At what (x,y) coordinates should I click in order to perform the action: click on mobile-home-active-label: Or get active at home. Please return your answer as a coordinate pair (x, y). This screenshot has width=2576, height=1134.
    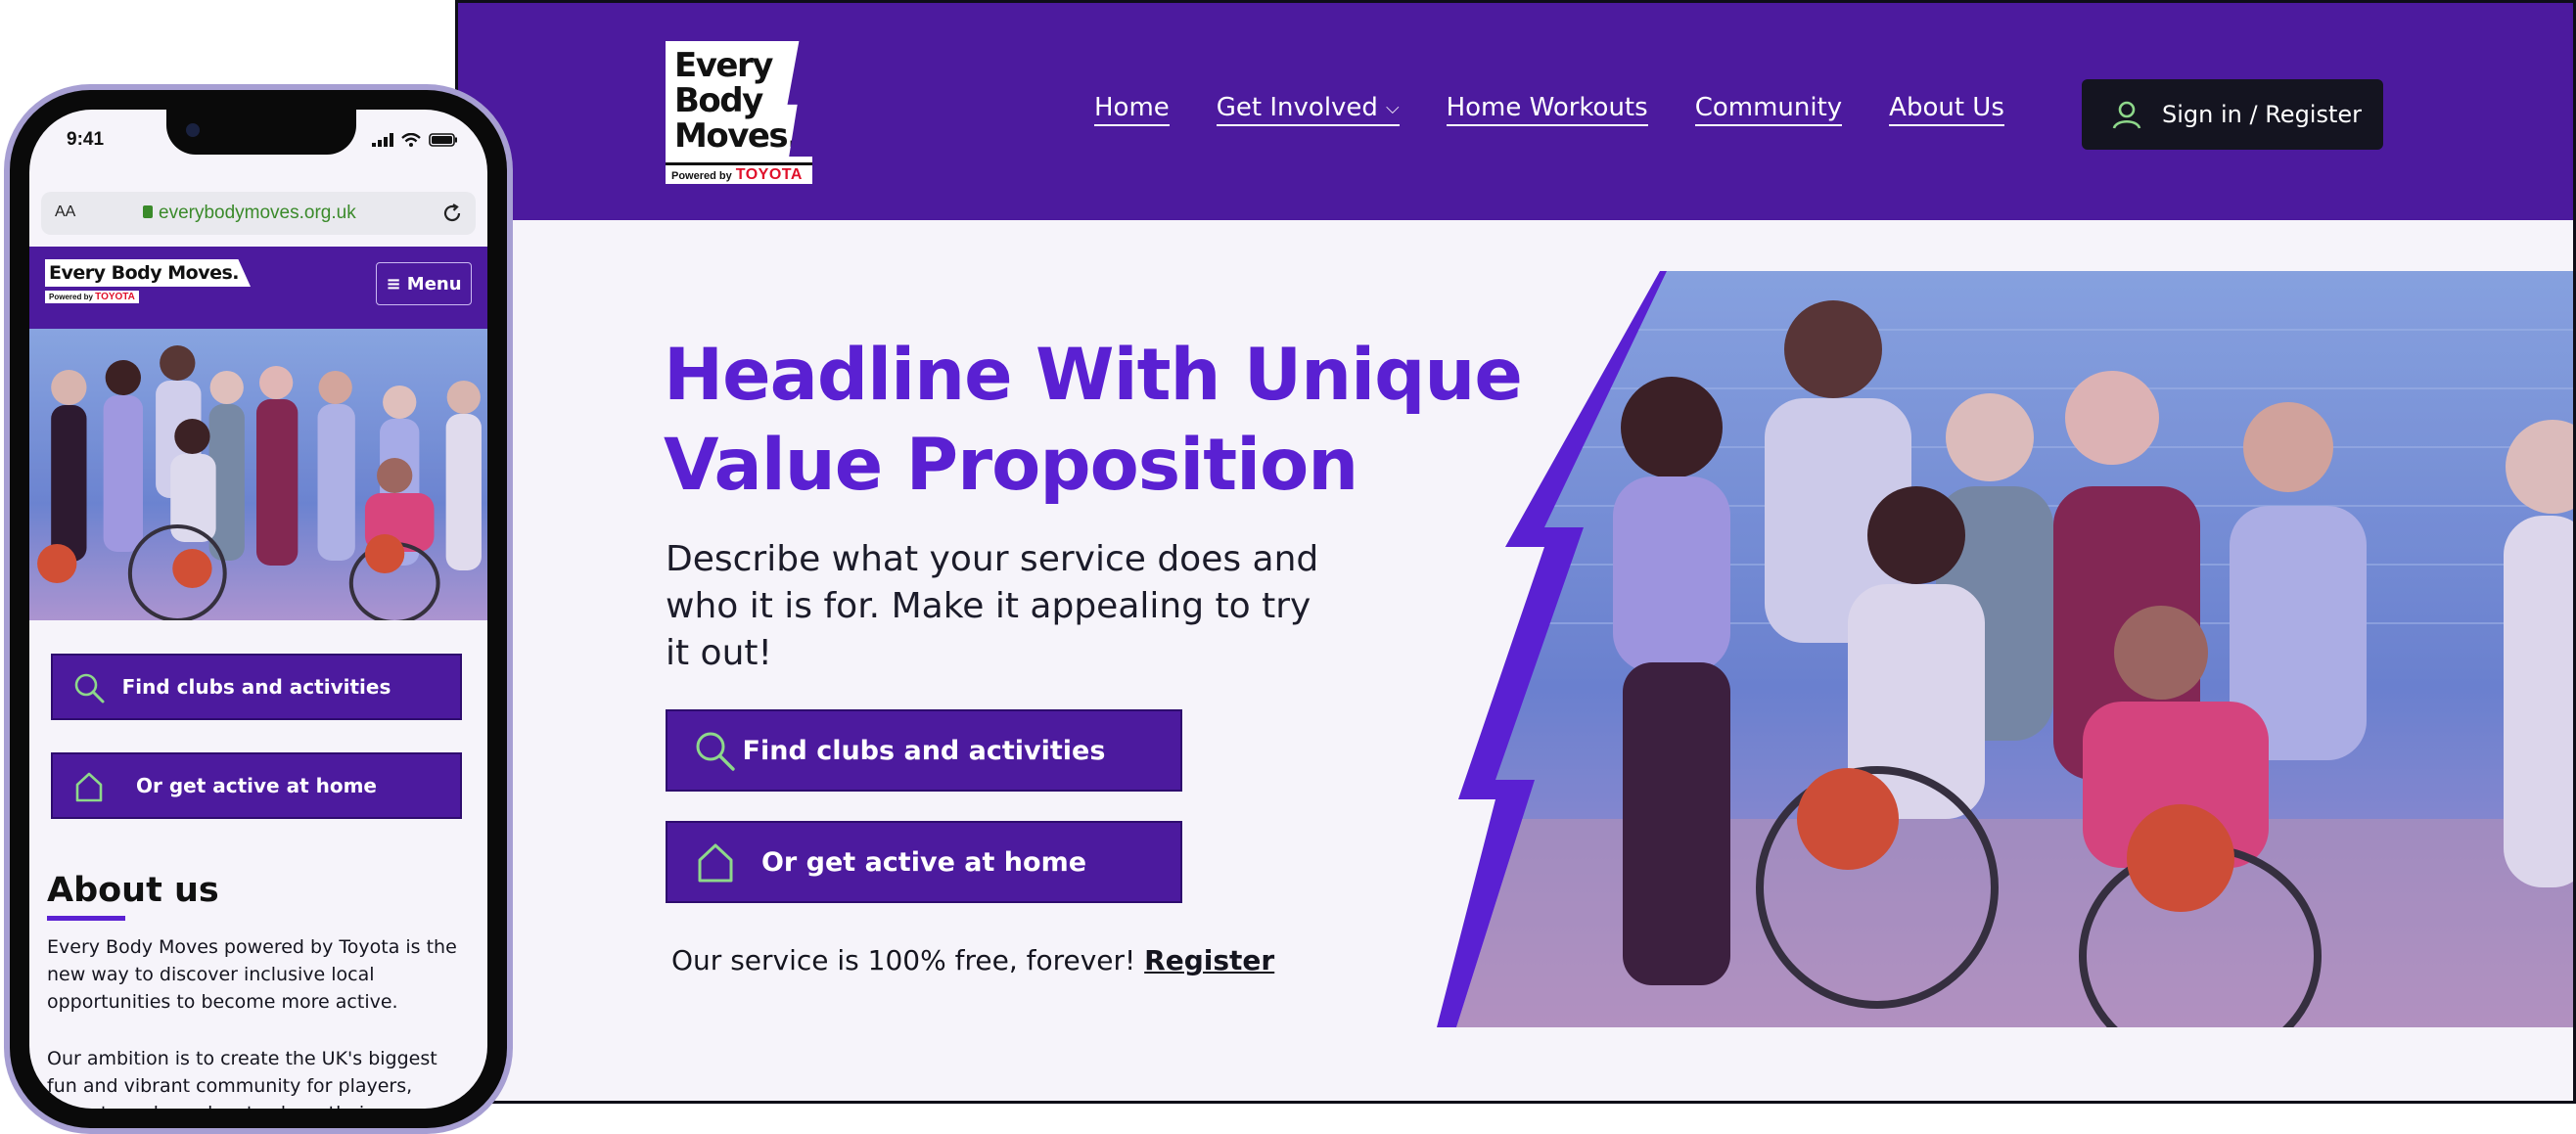
    Looking at the image, I should click on (256, 785).